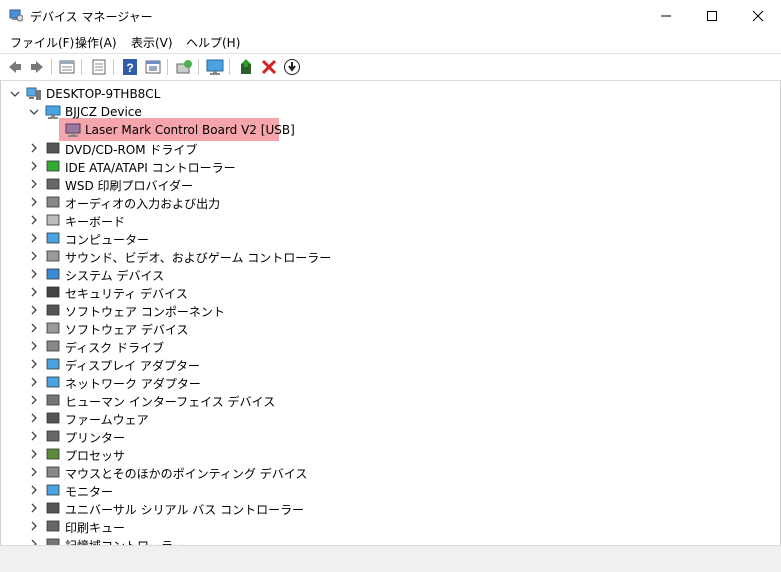 Image resolution: width=781 pixels, height=572 pixels. I want to click on tree-item-category: セキュリティ デバイス, so click(381, 292).